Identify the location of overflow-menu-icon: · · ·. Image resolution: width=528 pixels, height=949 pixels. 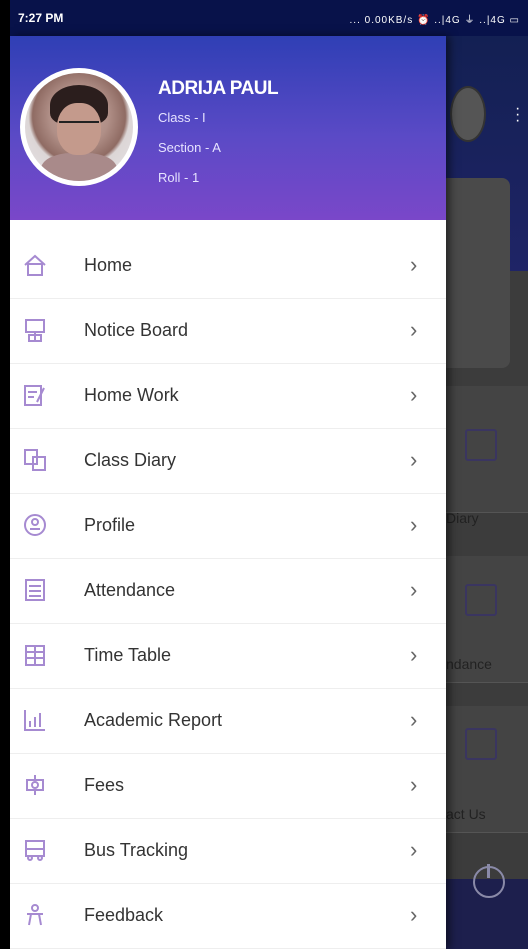
(517, 115).